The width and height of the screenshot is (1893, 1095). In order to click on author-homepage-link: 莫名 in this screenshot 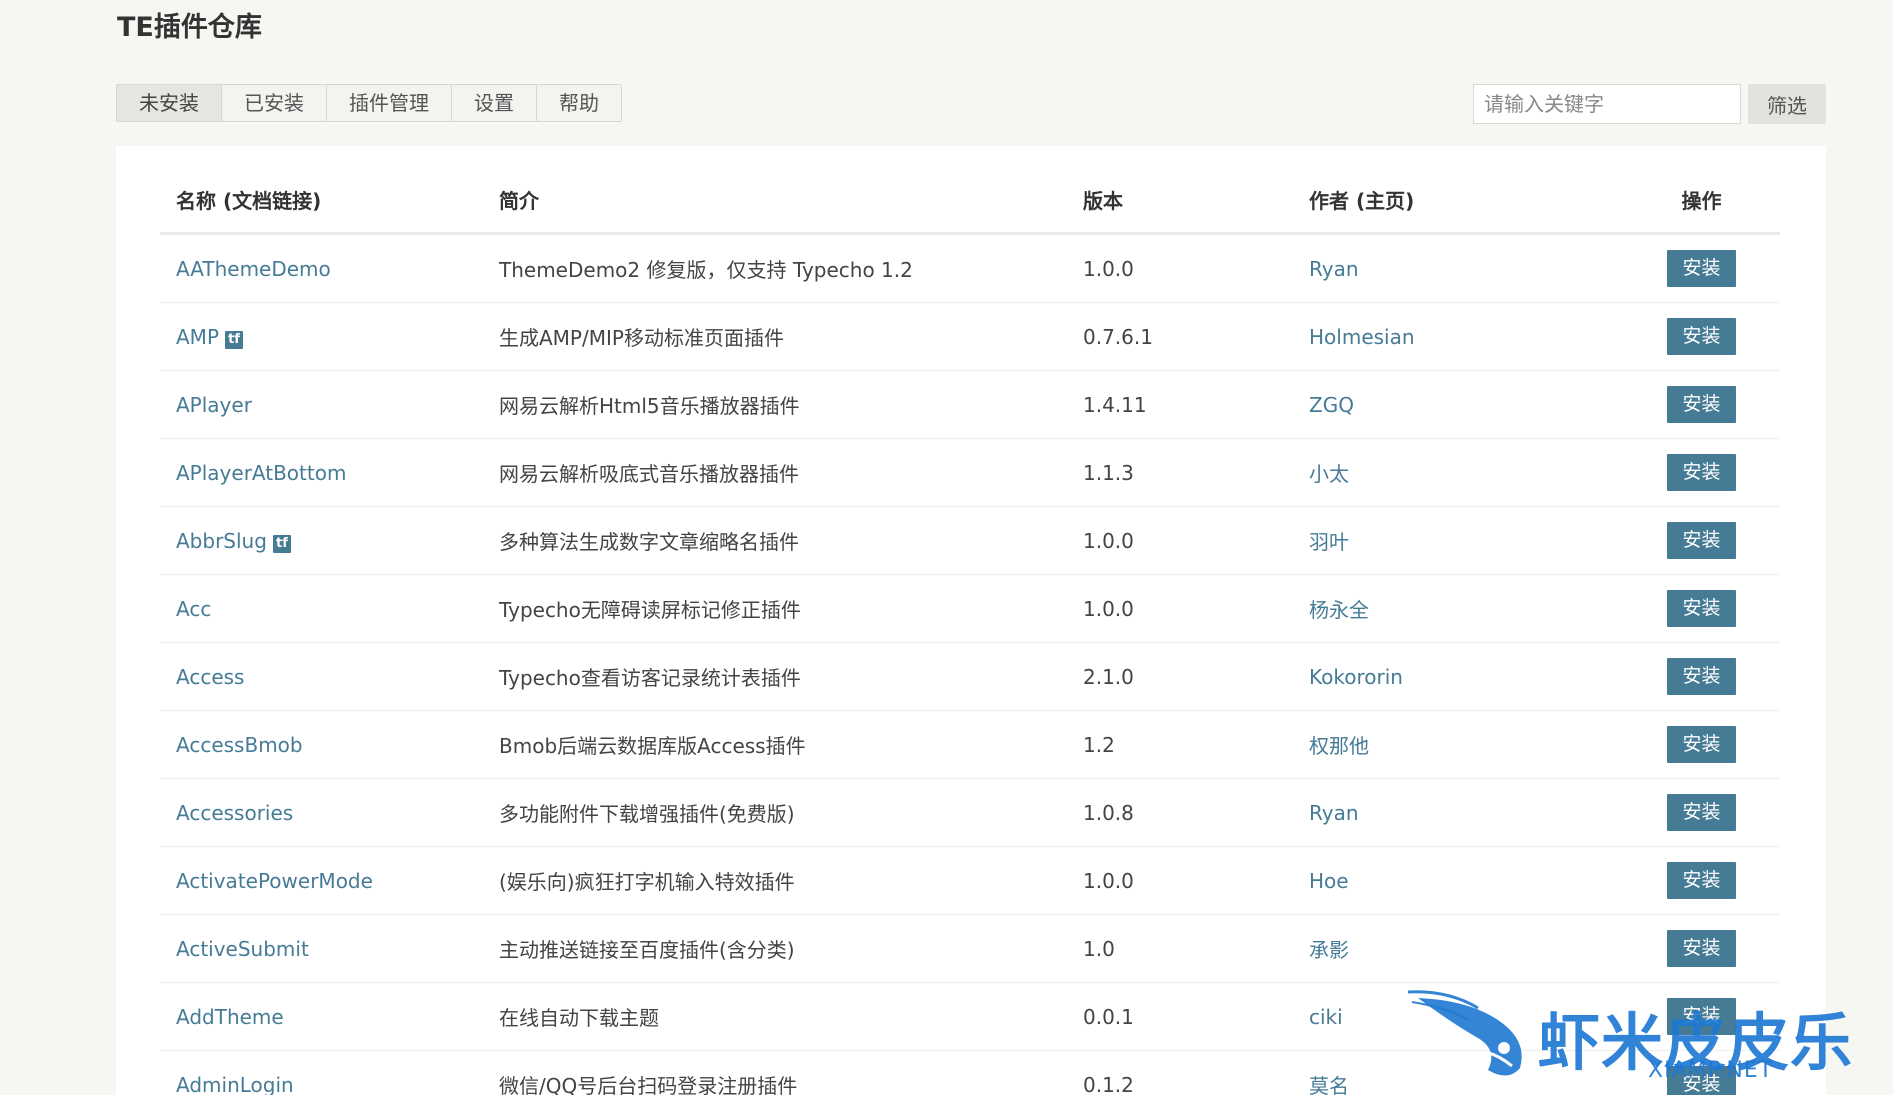, I will do `click(1329, 1084)`.